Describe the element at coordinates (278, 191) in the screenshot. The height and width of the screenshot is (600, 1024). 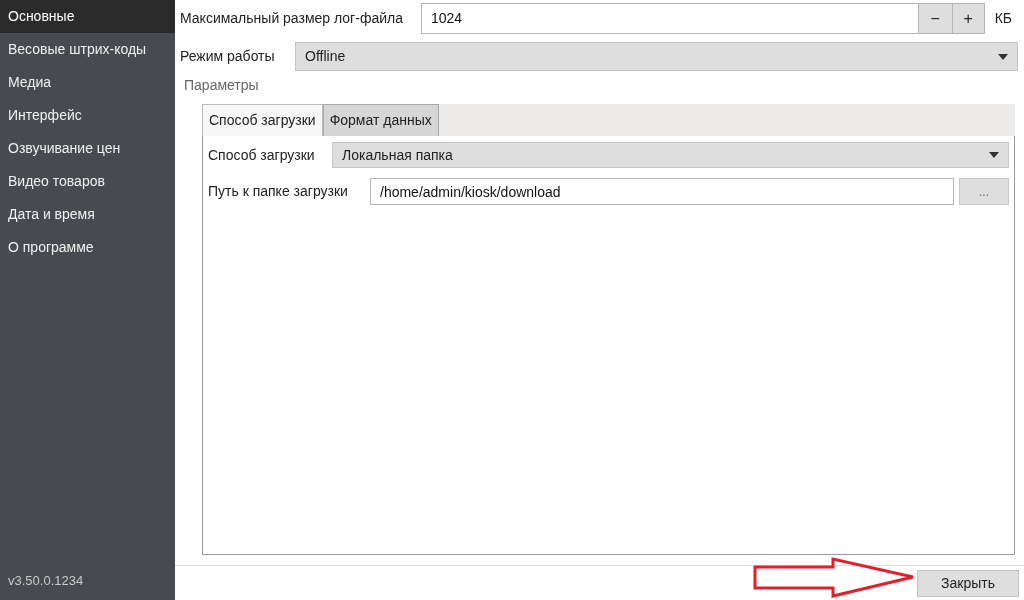
I see `field-label: Путь к папке загрузки` at that location.